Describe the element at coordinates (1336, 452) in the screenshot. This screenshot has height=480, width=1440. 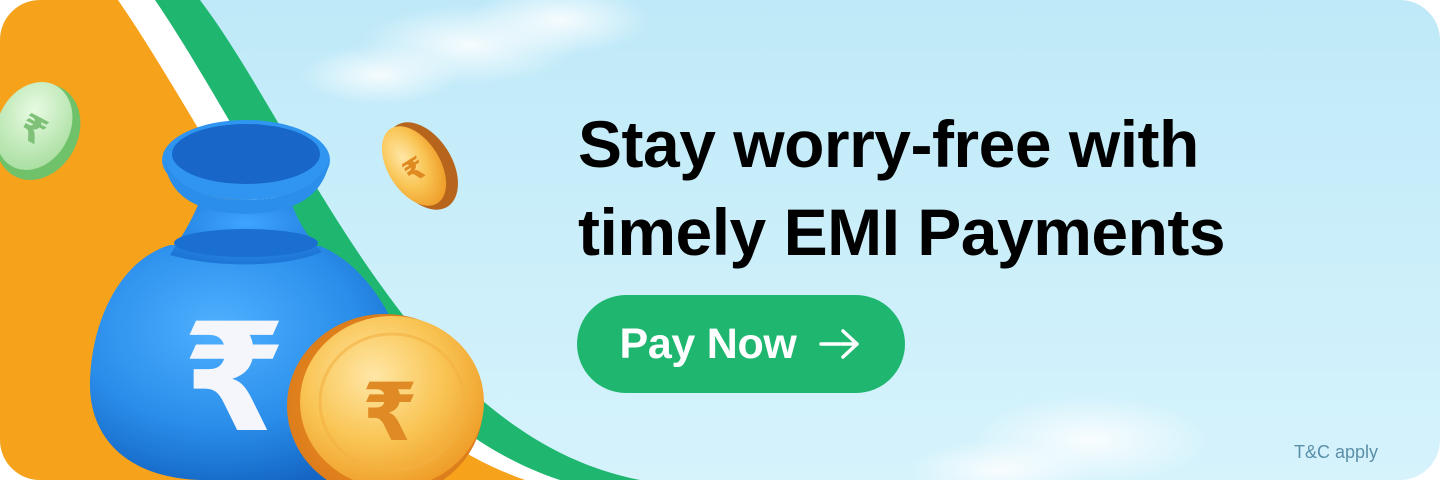
I see `terms-and-conditions-note: T&C apply` at that location.